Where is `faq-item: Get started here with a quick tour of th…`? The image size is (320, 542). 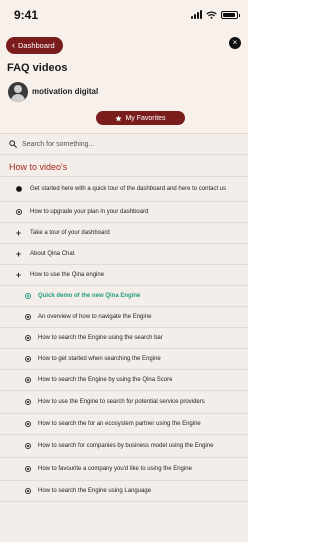
faq-item: Get started here with a quick tour of th… is located at coordinates (124, 189).